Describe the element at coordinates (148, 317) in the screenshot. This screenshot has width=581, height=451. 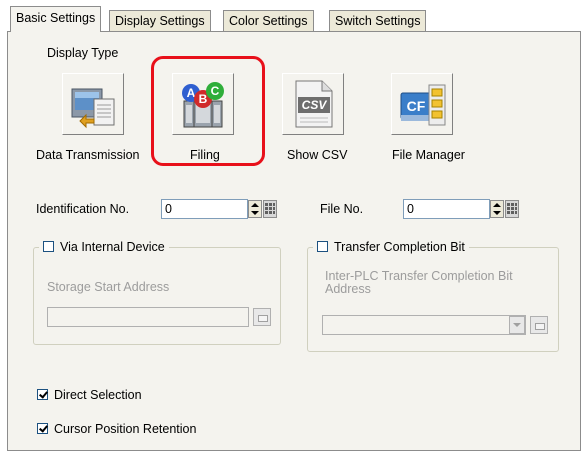
I see `storage-start-address-input` at that location.